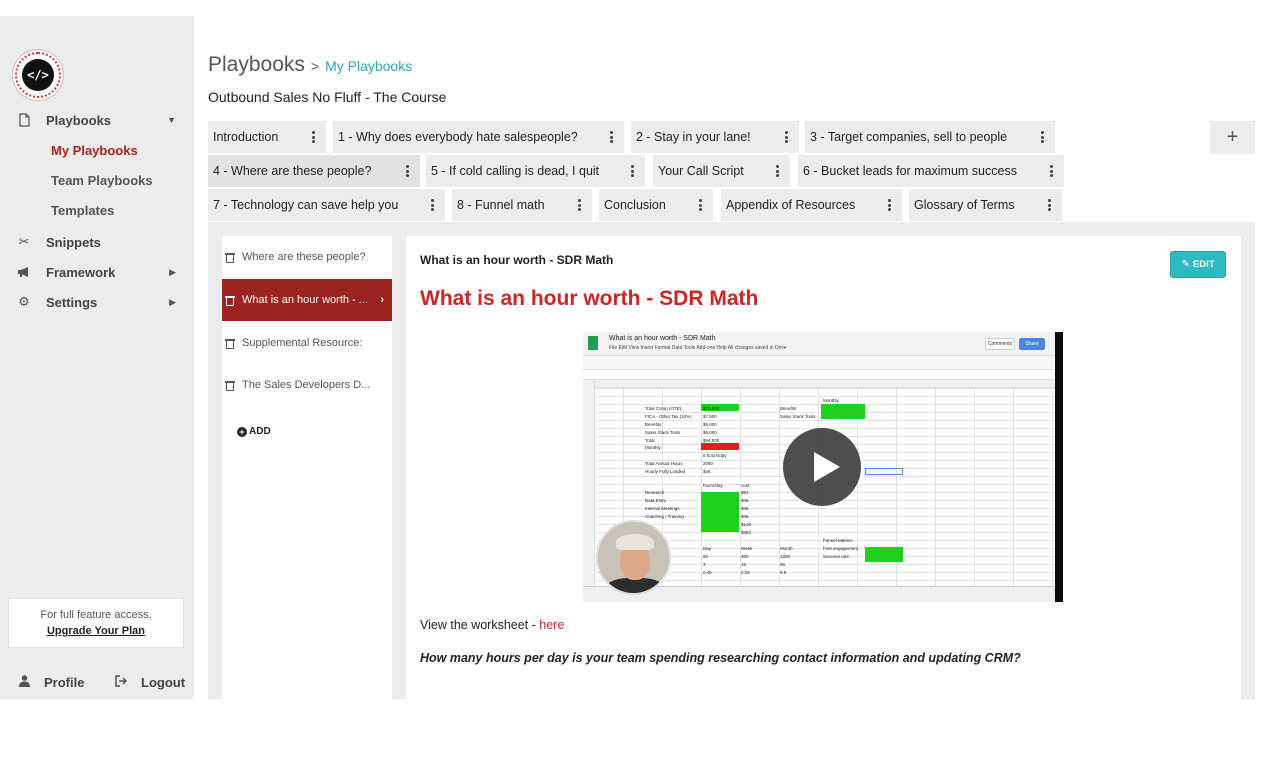 The image size is (1268, 760). What do you see at coordinates (706, 556) in the screenshot?
I see `sheet-cell-text: 60` at bounding box center [706, 556].